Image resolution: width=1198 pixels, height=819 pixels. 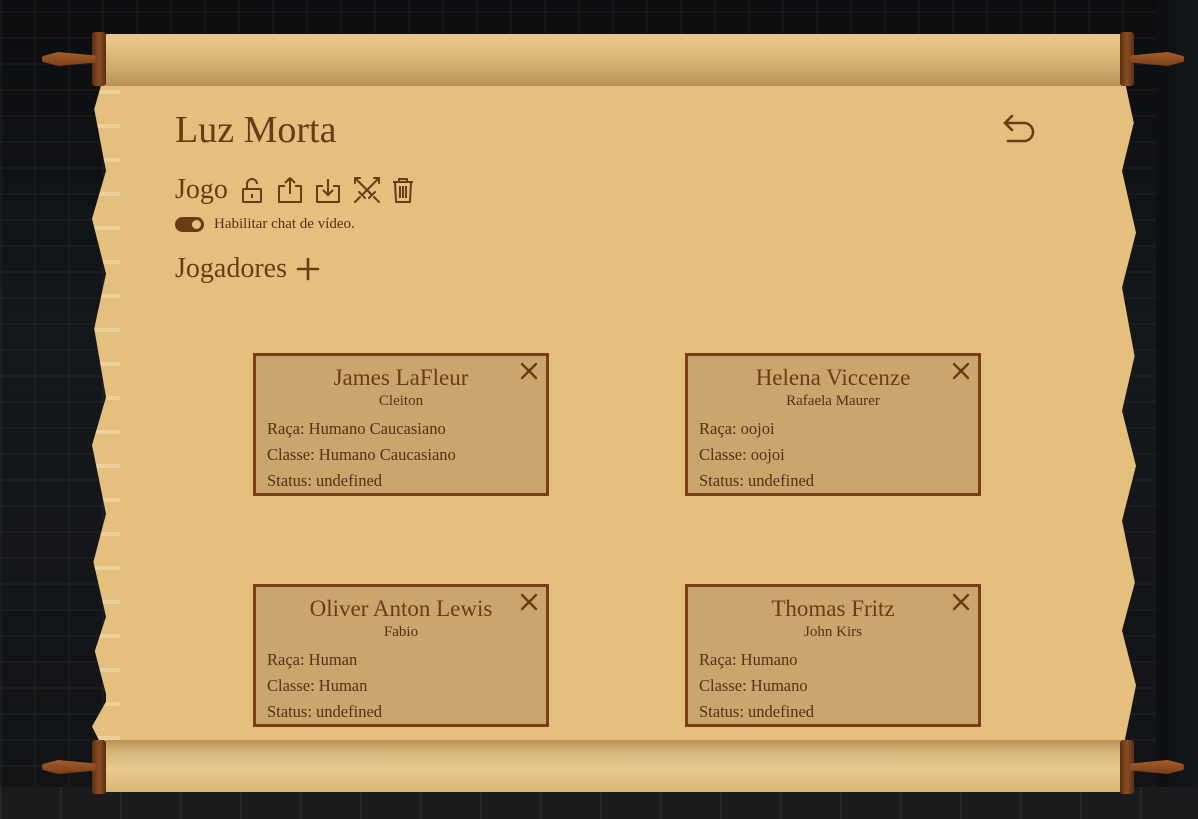 I want to click on undo-arrow-icon, so click(x=1019, y=128).